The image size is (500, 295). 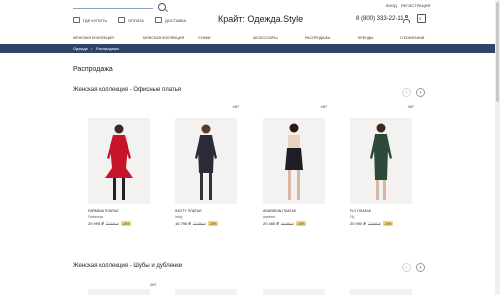 What do you see at coordinates (95, 20) in the screenshot?
I see `where-to-buy-label: ГДЕ КУПИТЬ` at bounding box center [95, 20].